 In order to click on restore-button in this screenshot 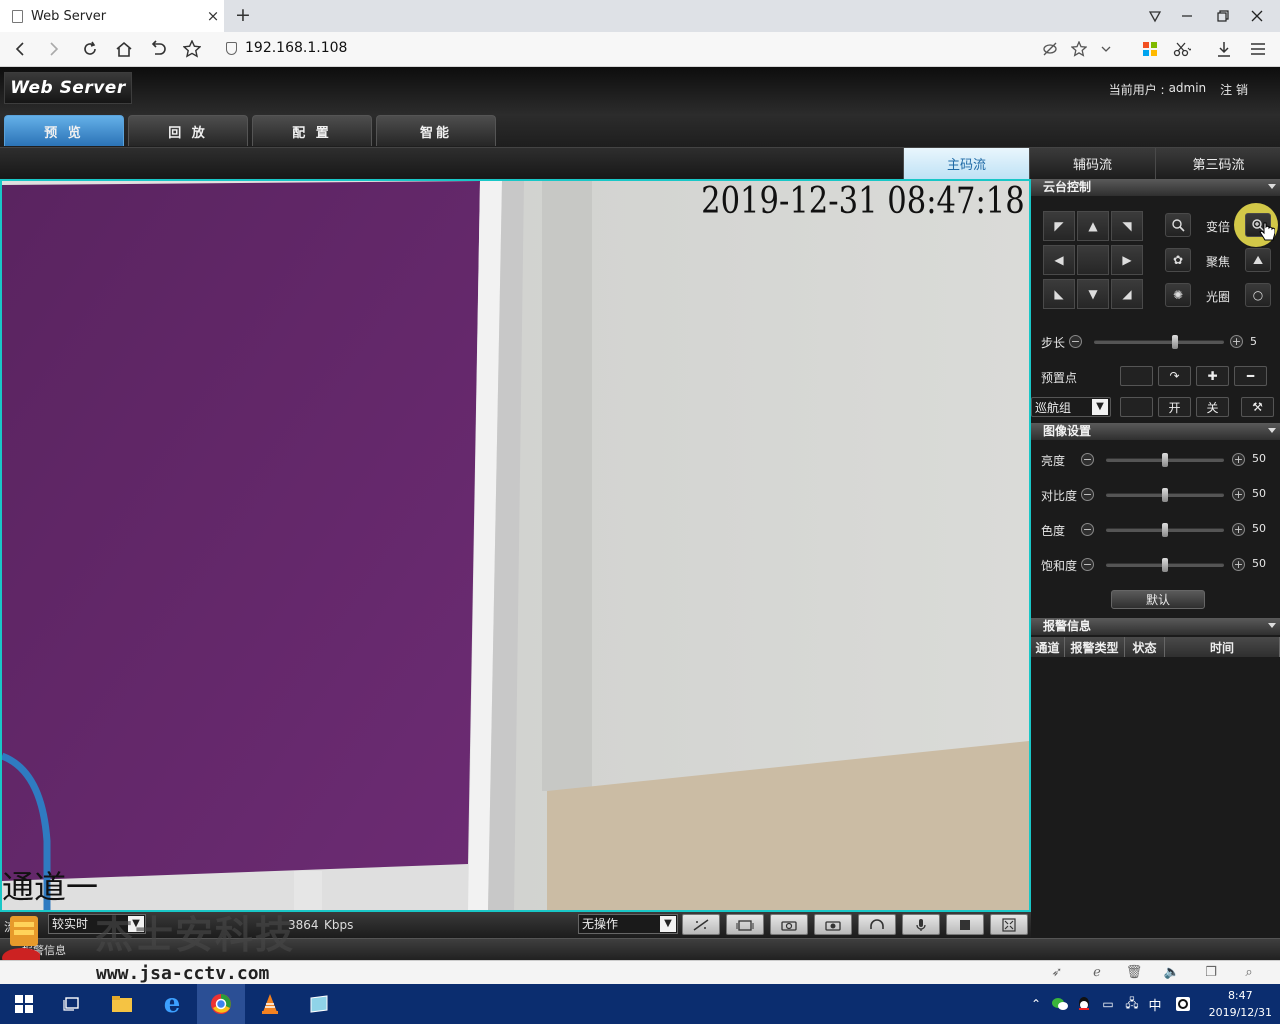, I will do `click(1223, 16)`.